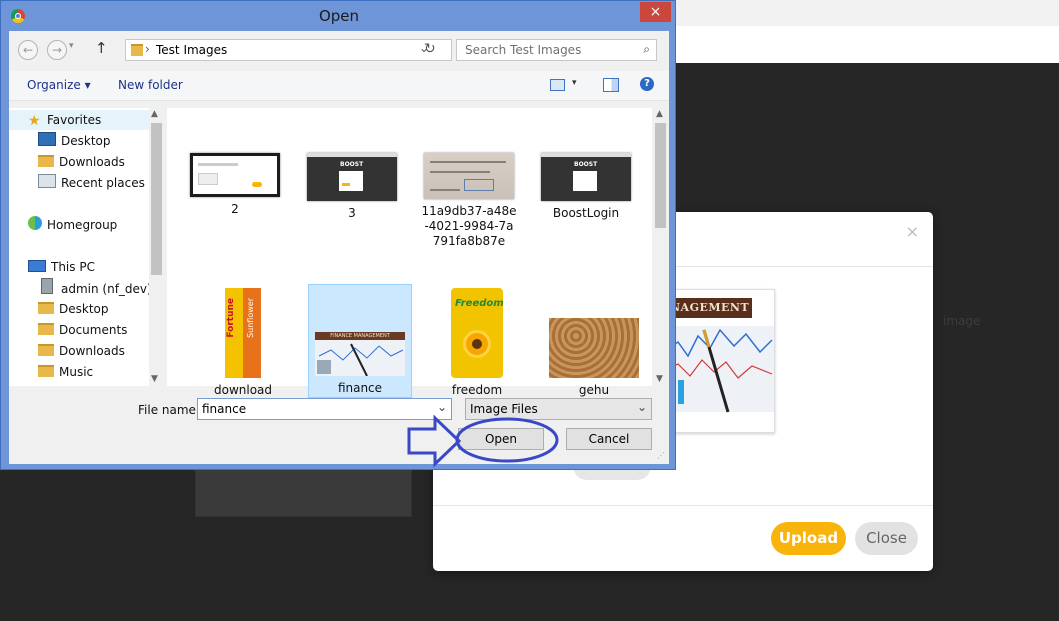  I want to click on resize-grip-icon: ⋰, so click(661, 455).